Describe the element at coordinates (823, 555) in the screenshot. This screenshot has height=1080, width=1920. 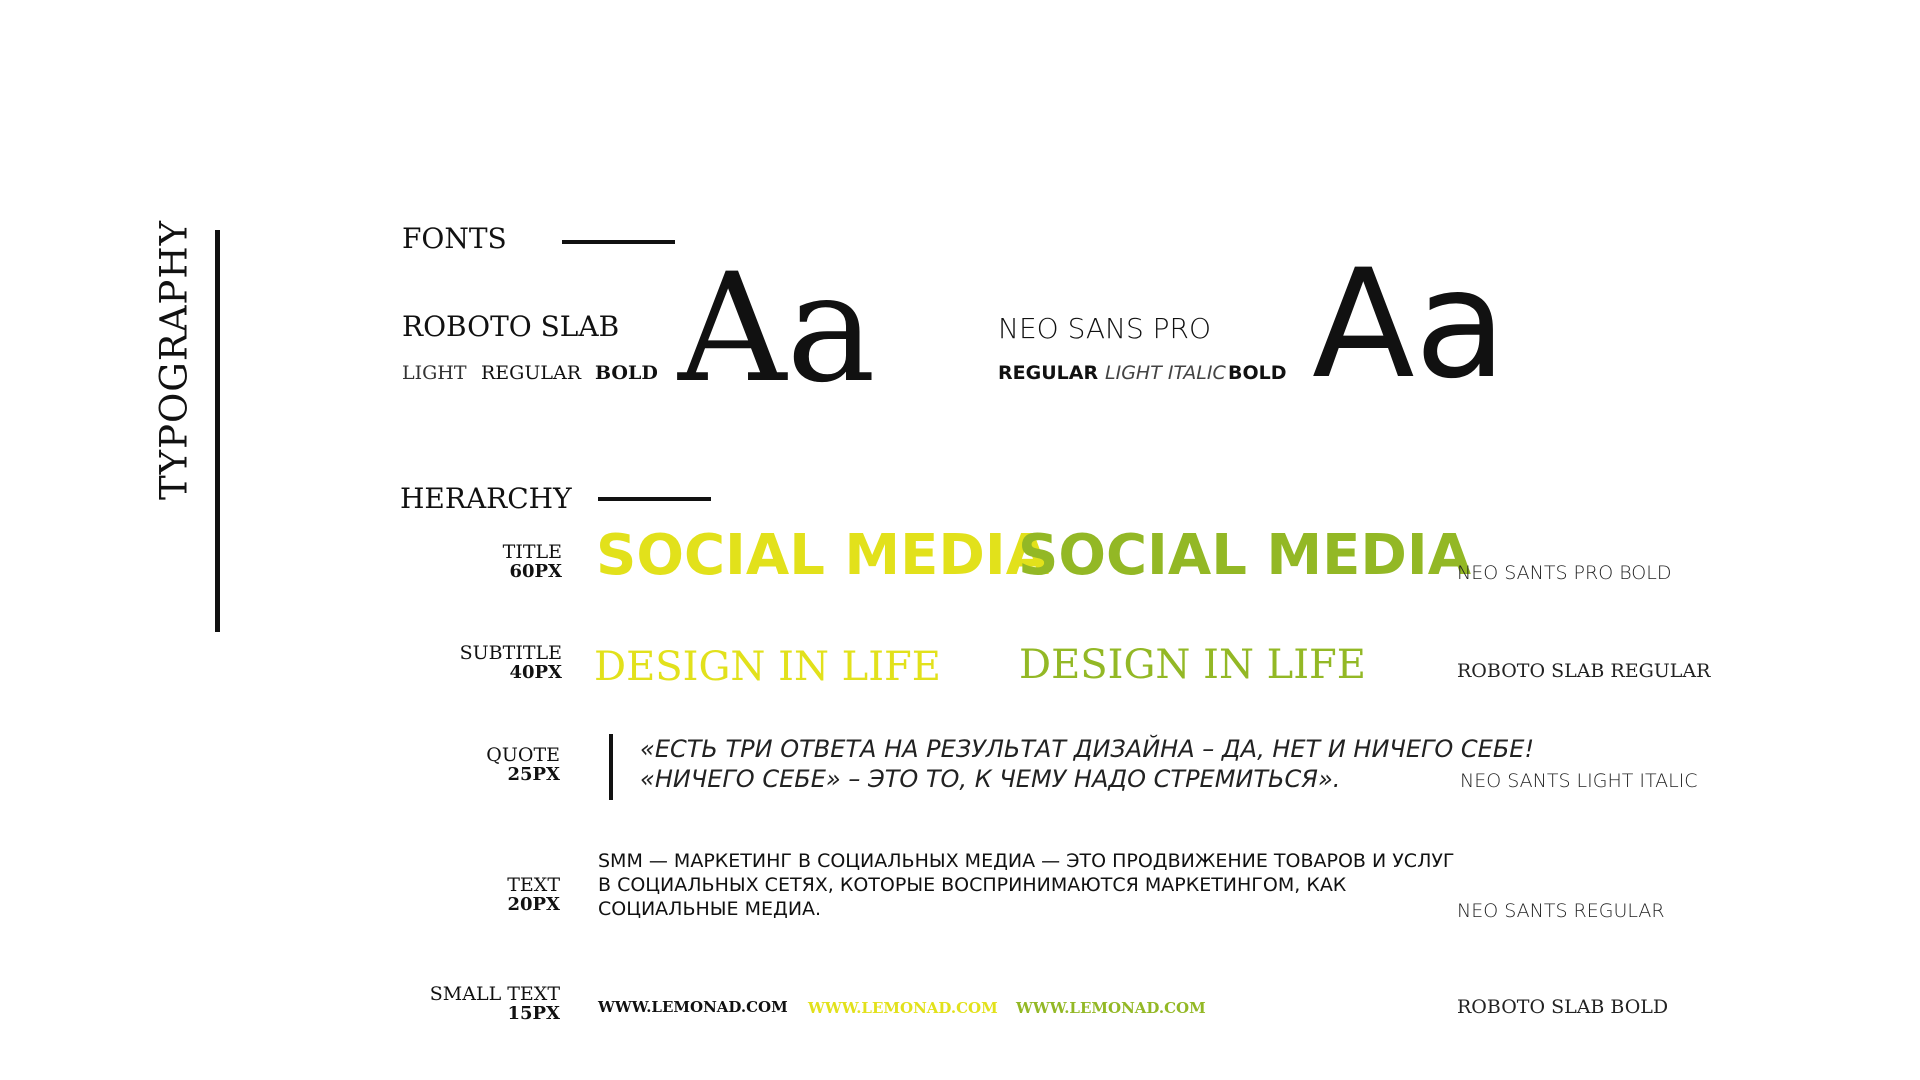
I see `title-sample-yellow: SOCIAL MEDIA` at that location.